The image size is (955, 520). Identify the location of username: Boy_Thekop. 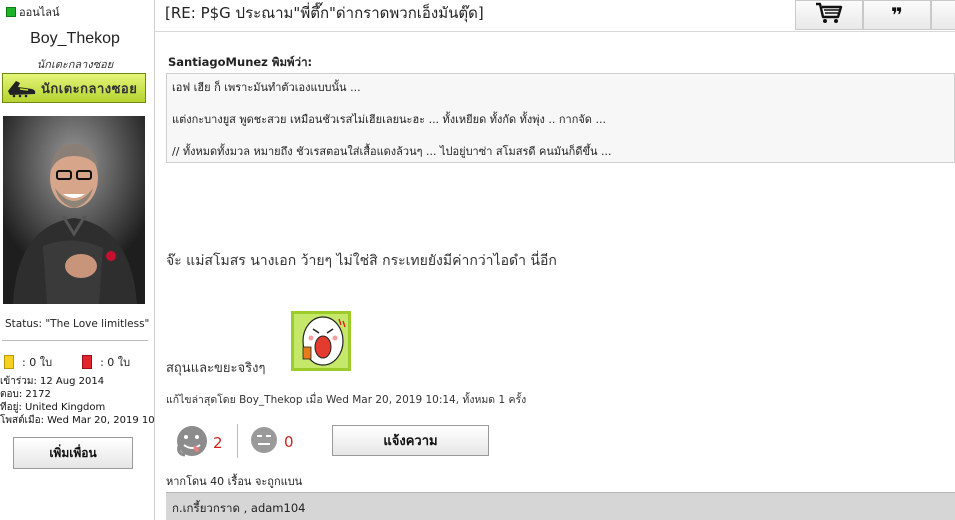
(75, 39).